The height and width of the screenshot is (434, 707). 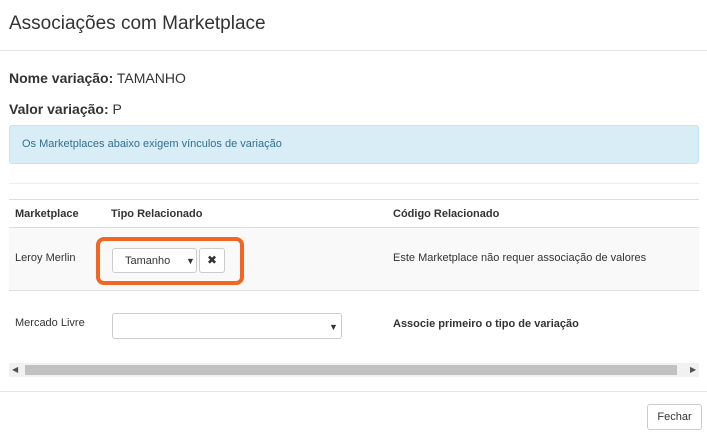 I want to click on header-codigo-relacionado: Código Relacionado, so click(x=446, y=214).